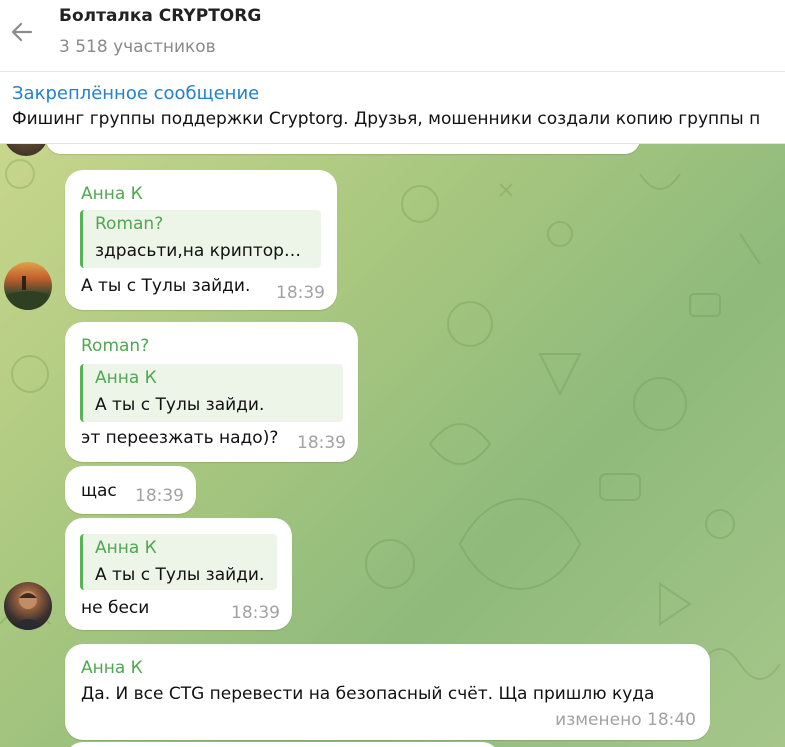 The image size is (785, 747). I want to click on chat-header: Болталка CRYPTORG 3 518 участников, so click(392, 36).